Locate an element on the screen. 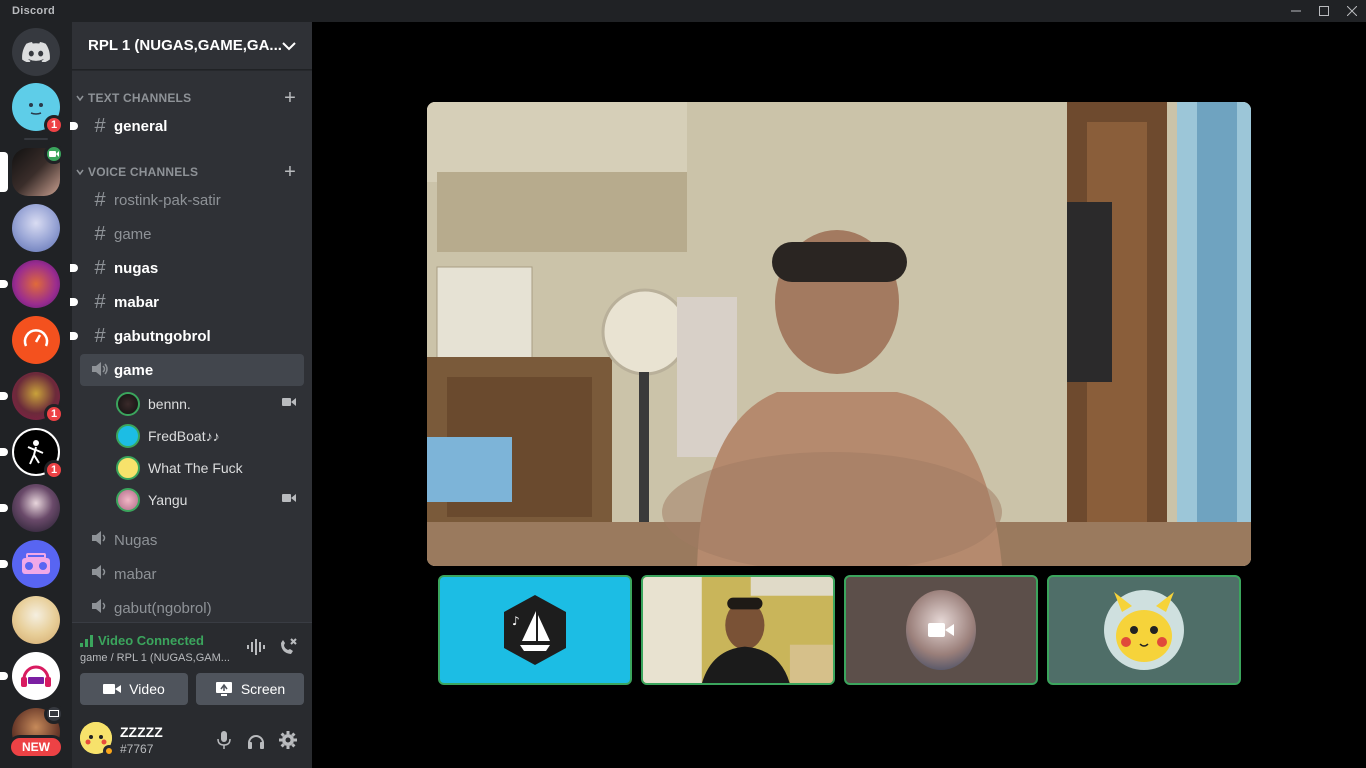  server-avatar-5: 1 is located at coordinates (32, 398).